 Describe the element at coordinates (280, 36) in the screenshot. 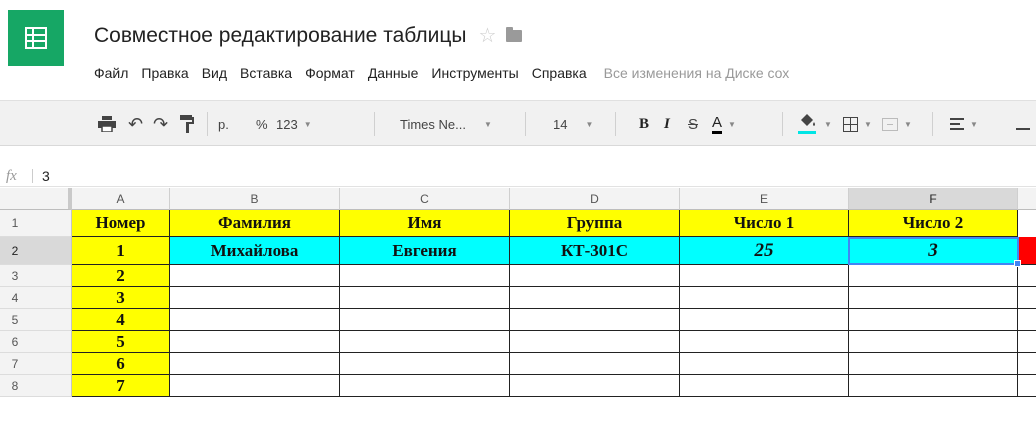

I see `document-title: Совместное редактирование таблицы` at that location.